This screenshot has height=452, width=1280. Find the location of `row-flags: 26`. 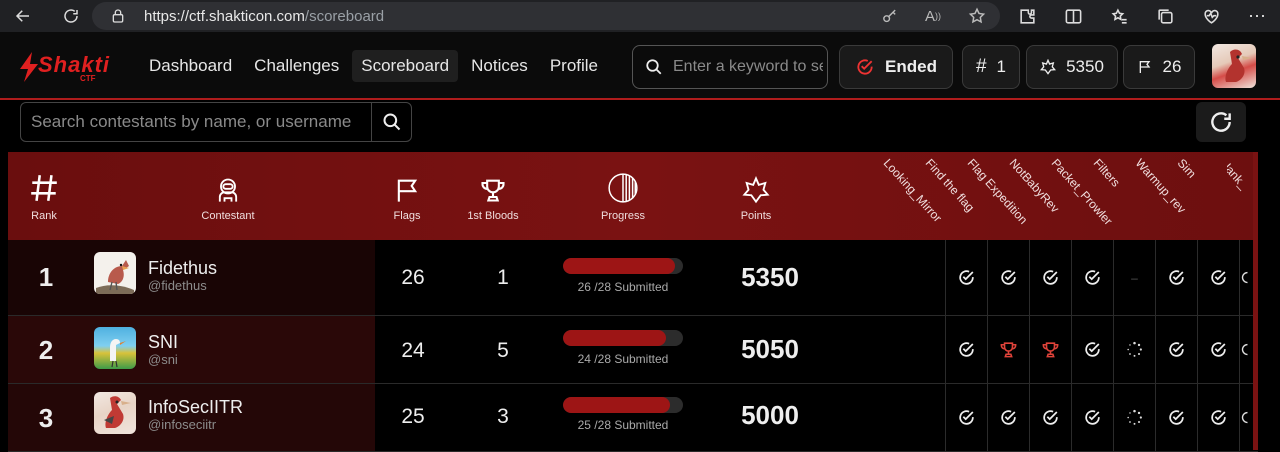

row-flags: 26 is located at coordinates (413, 277).